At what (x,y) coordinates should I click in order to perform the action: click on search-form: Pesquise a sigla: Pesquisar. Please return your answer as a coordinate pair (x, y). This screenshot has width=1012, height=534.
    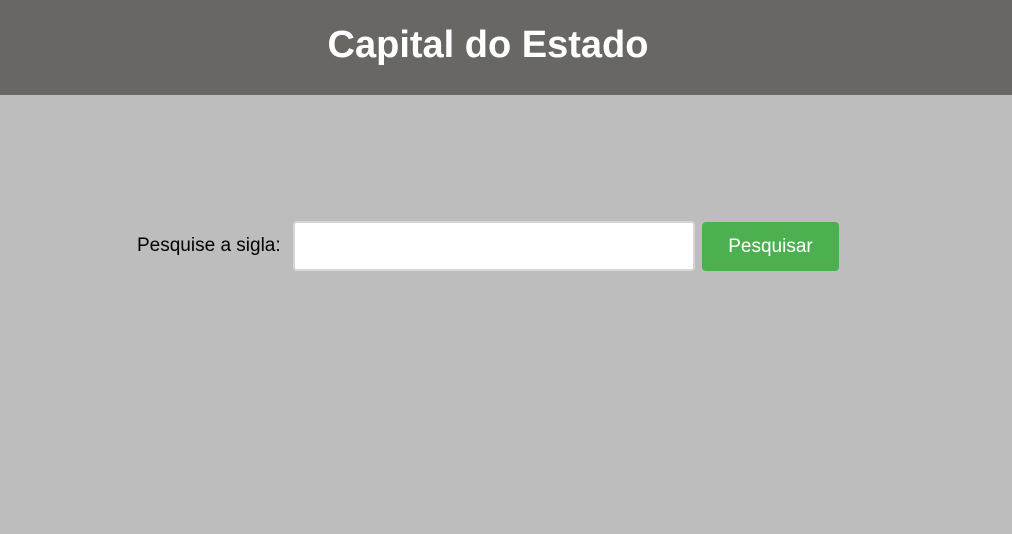
    Looking at the image, I should click on (506, 246).